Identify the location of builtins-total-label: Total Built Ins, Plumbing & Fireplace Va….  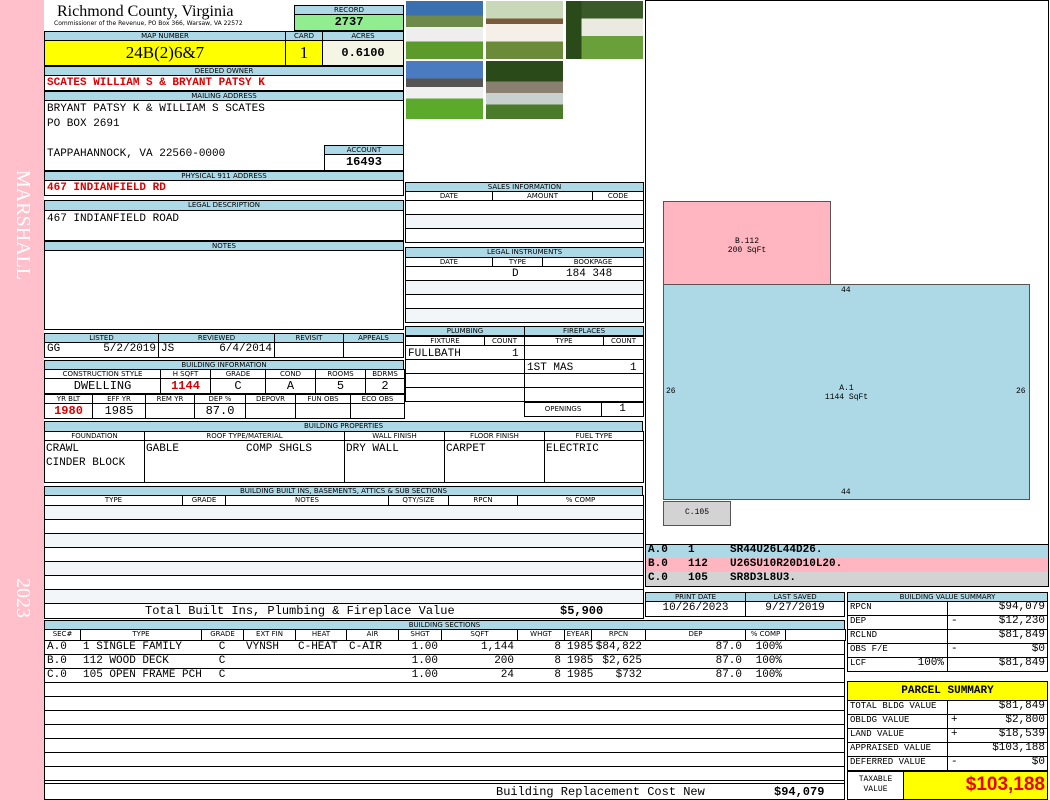
(300, 611).